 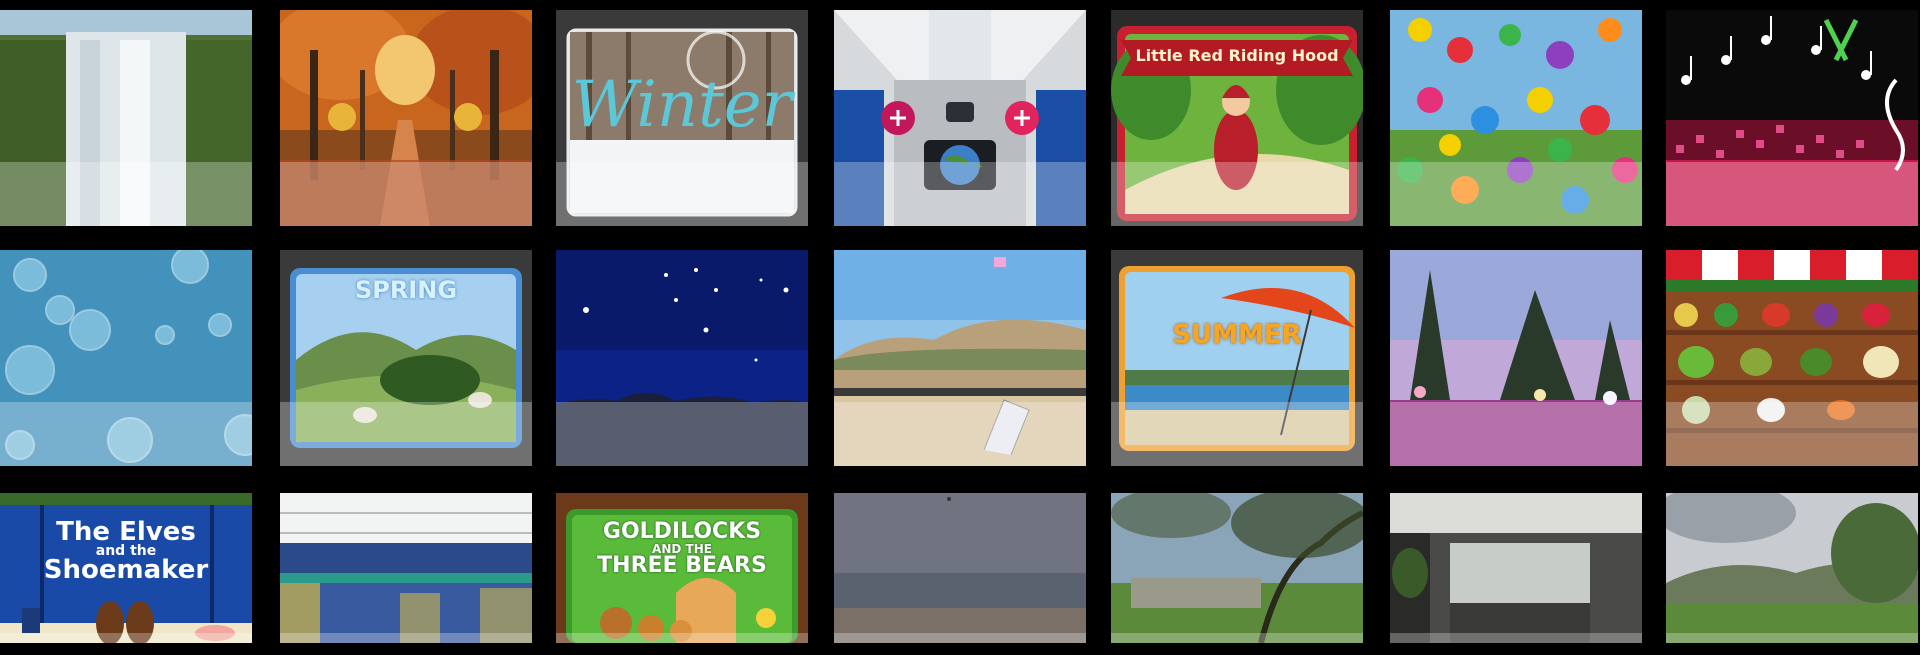 I want to click on country-house-tile, so click(x=1237, y=568).